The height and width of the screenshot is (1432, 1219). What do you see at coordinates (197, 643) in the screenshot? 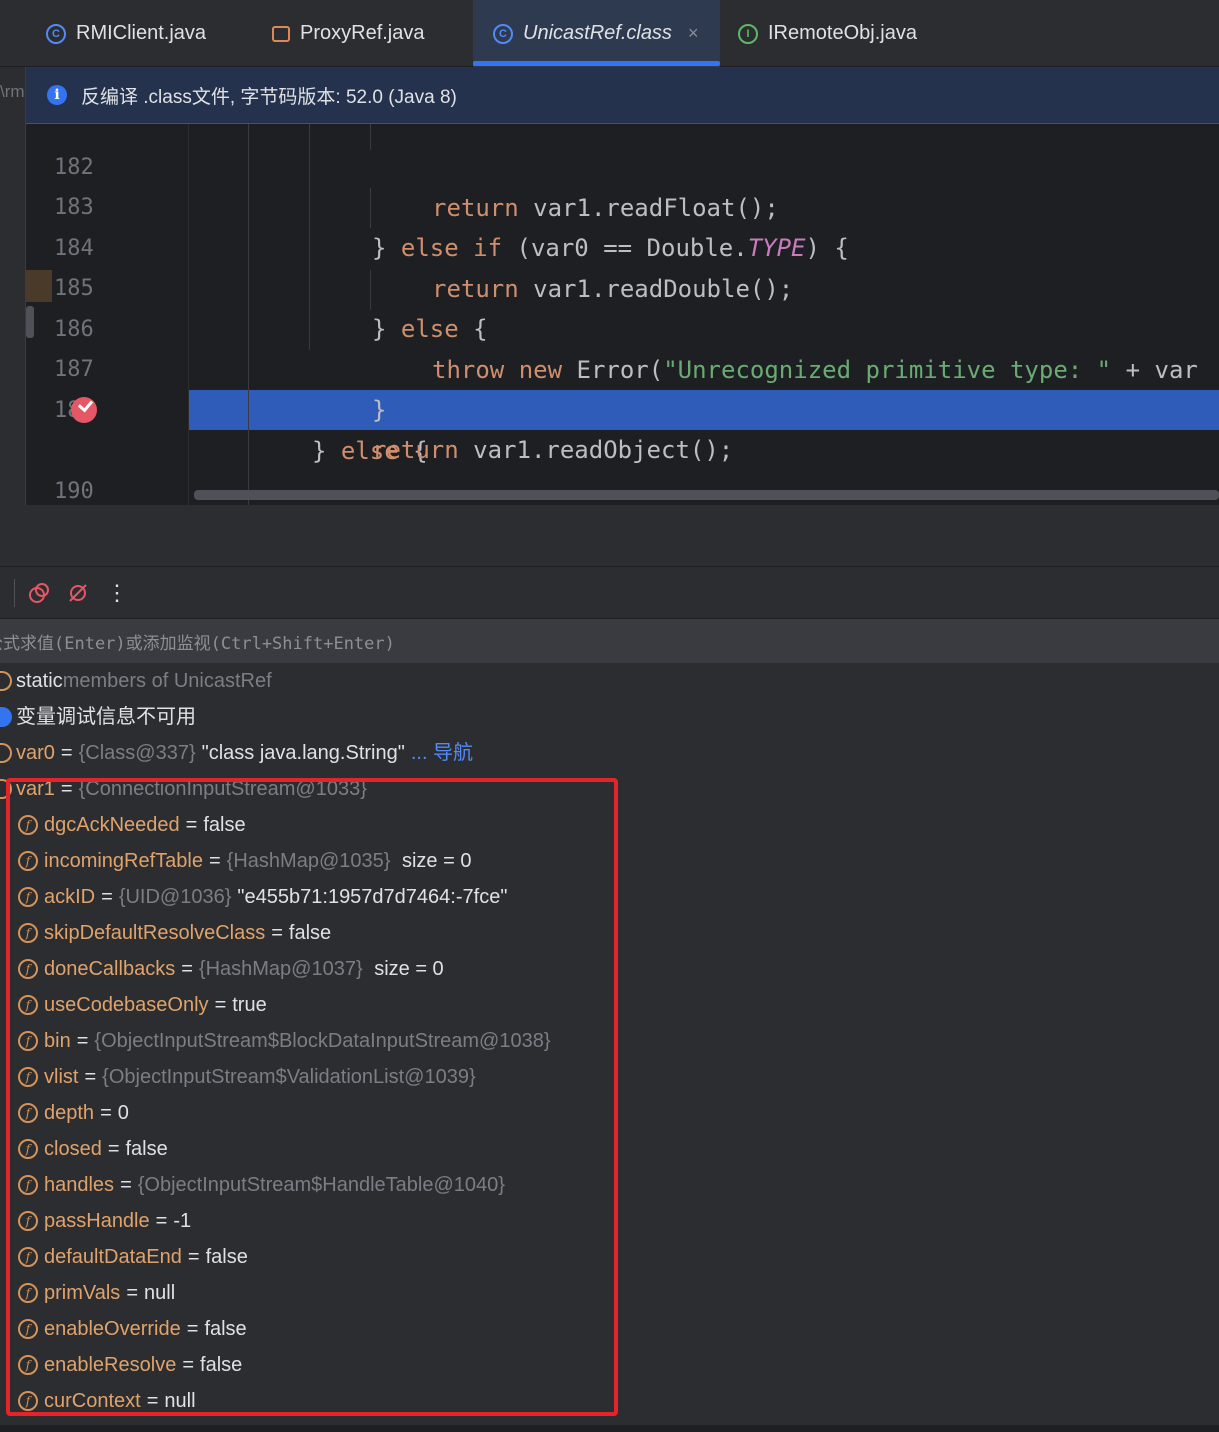
I see `eval-placeholder: 公式求值(Enter)或添加监视(Ctrl+Shift+Enter)` at bounding box center [197, 643].